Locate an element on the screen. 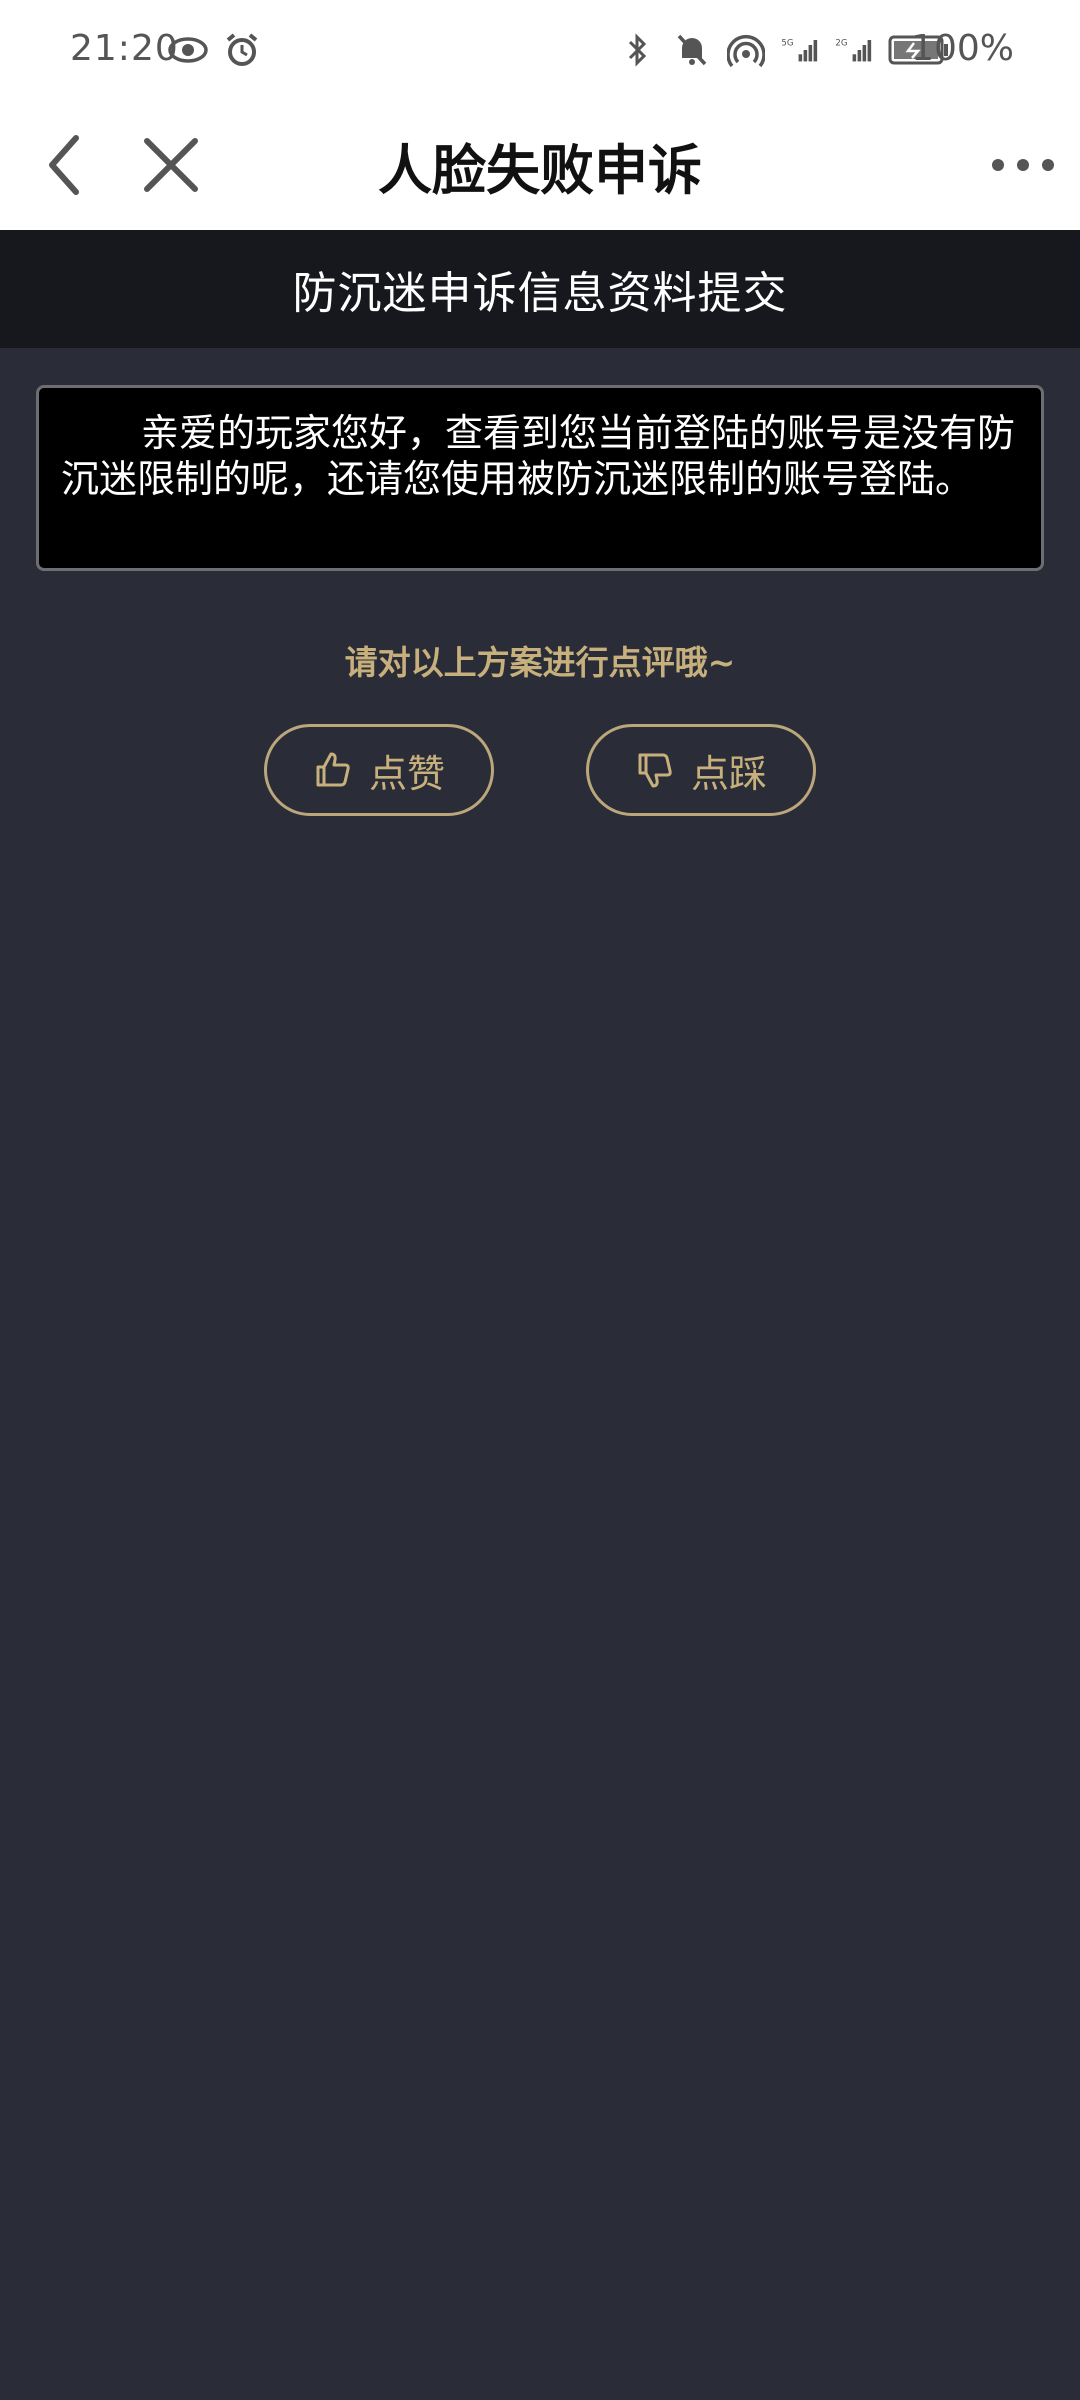  rating-prompt: 请对以上方案进行点评哦~ is located at coordinates (540, 662).